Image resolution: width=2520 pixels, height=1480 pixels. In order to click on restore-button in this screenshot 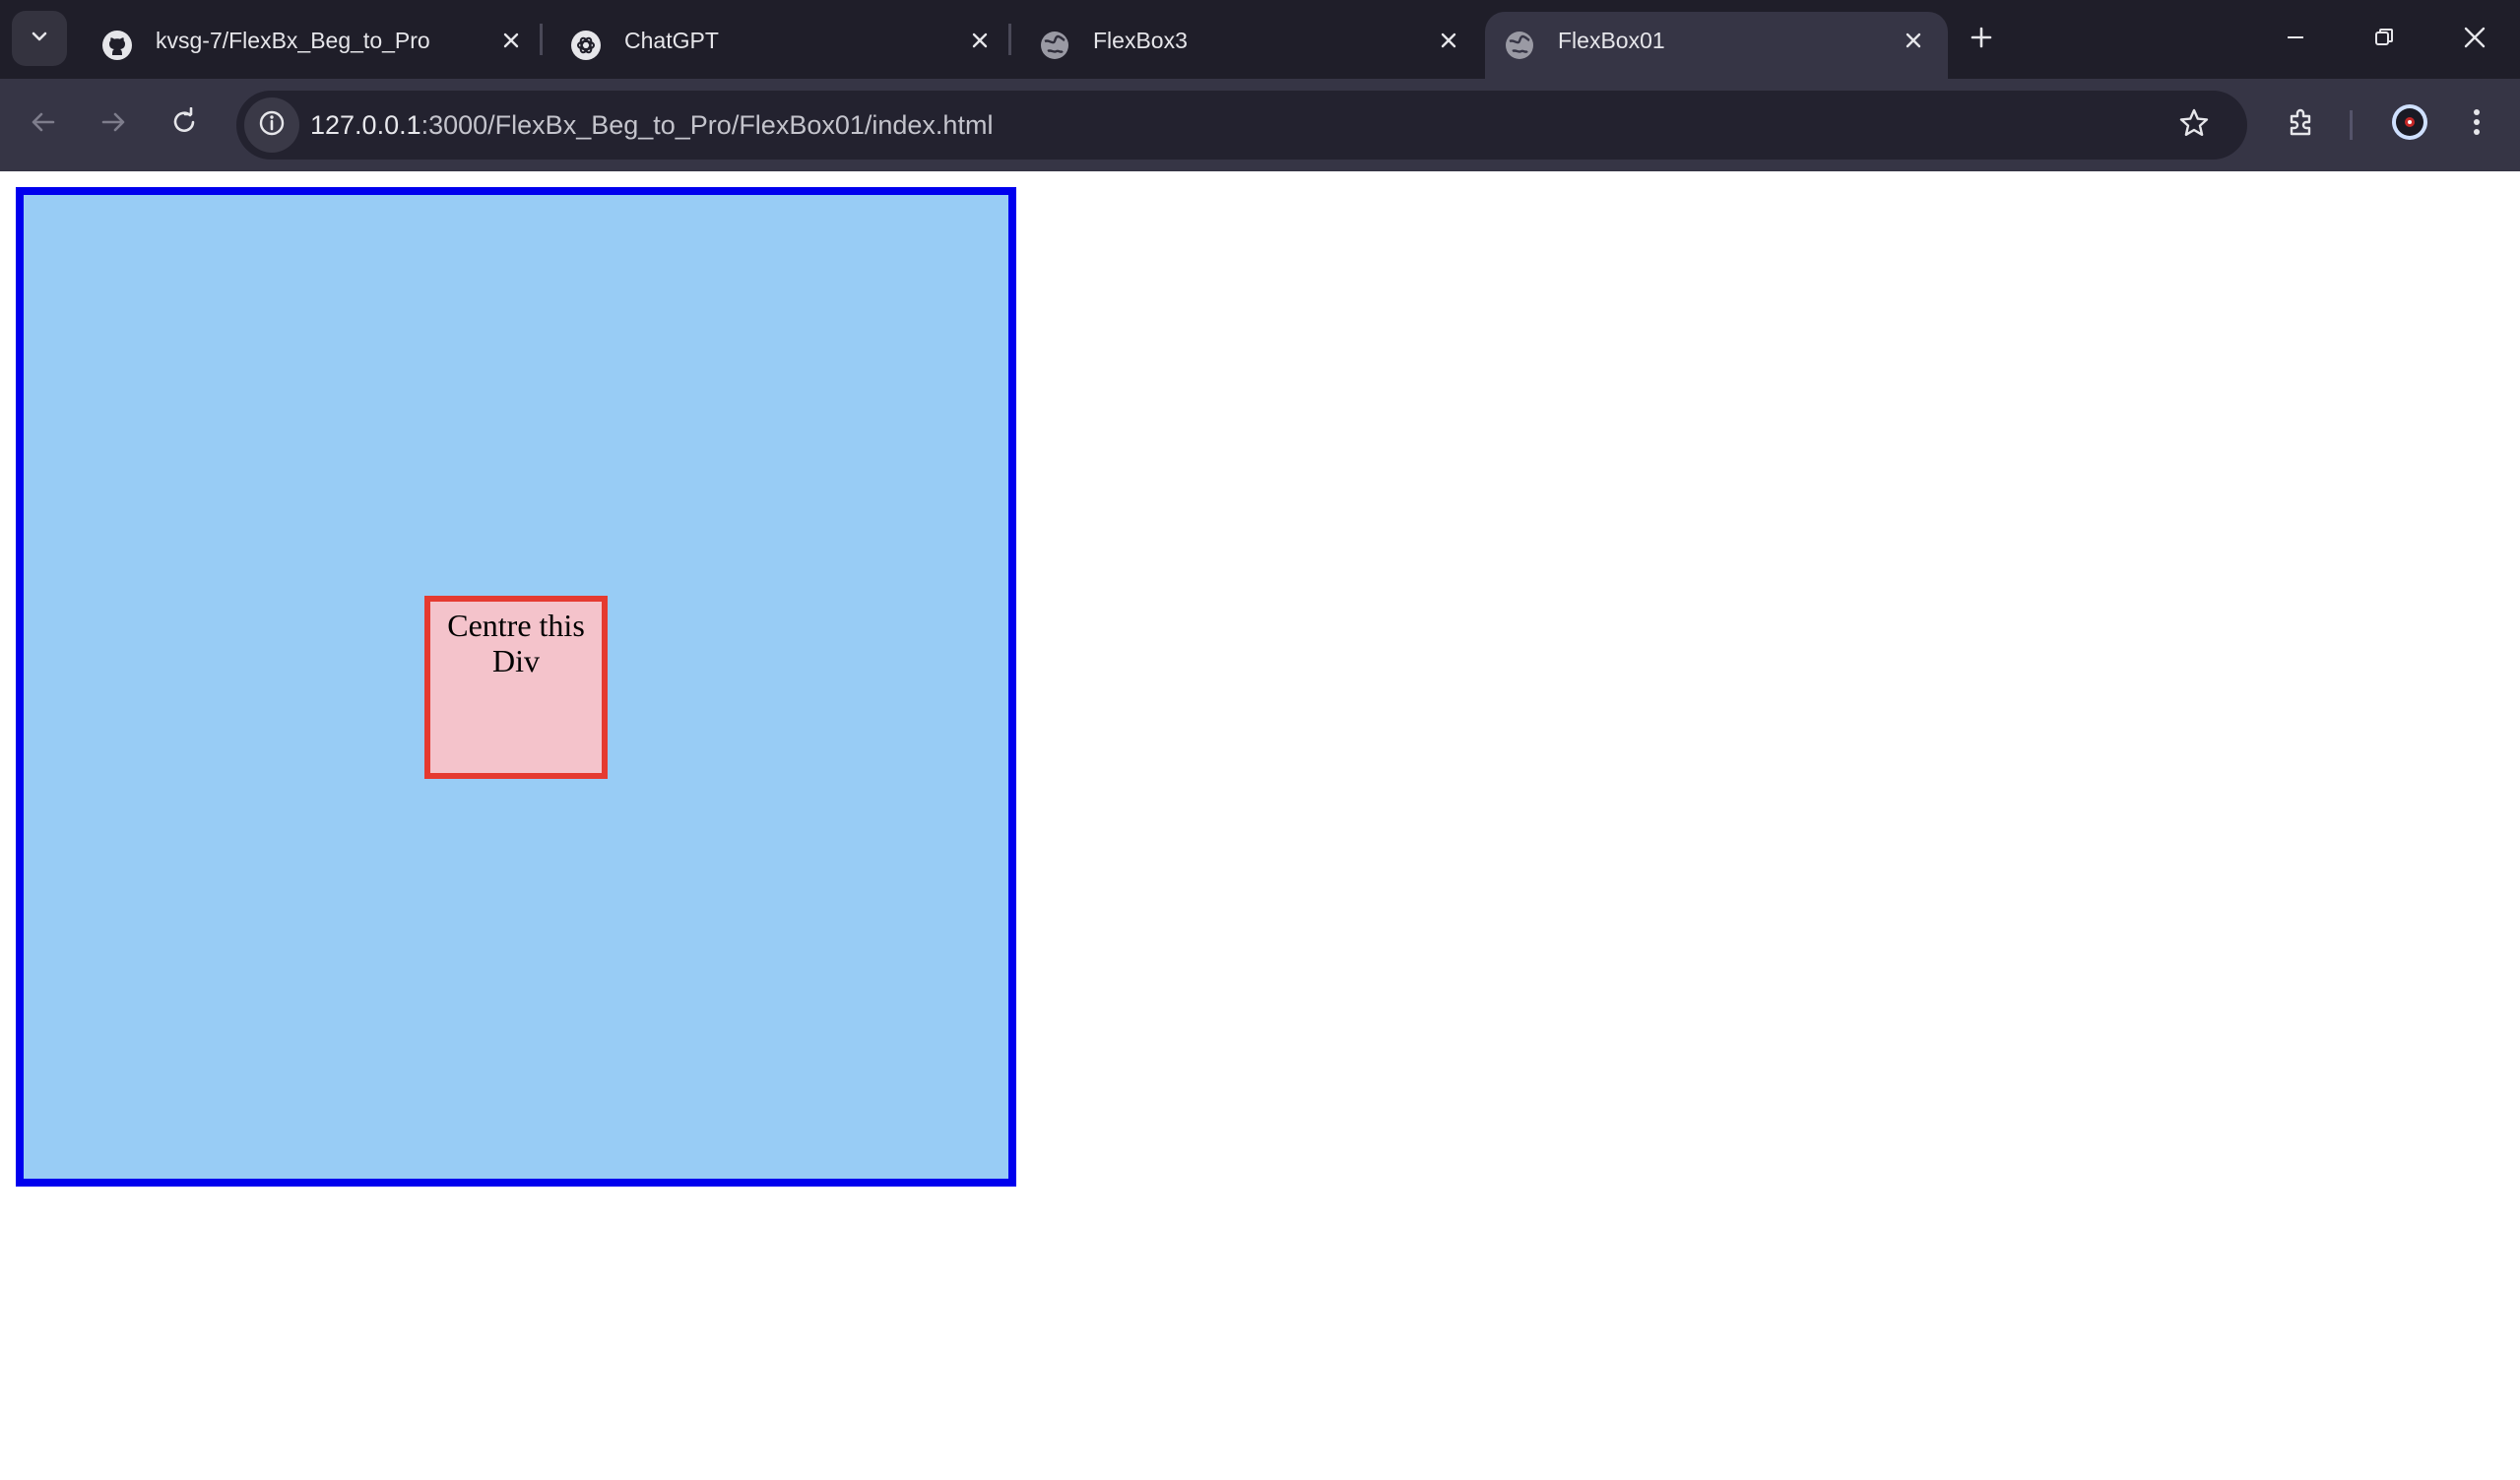, I will do `click(2384, 39)`.